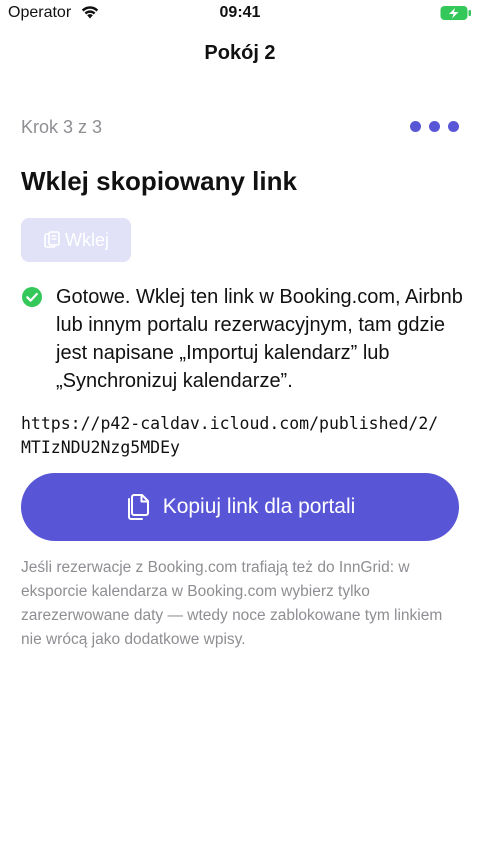 This screenshot has height=853, width=480. Describe the element at coordinates (52, 239) in the screenshot. I see `clipboard-icon` at that location.